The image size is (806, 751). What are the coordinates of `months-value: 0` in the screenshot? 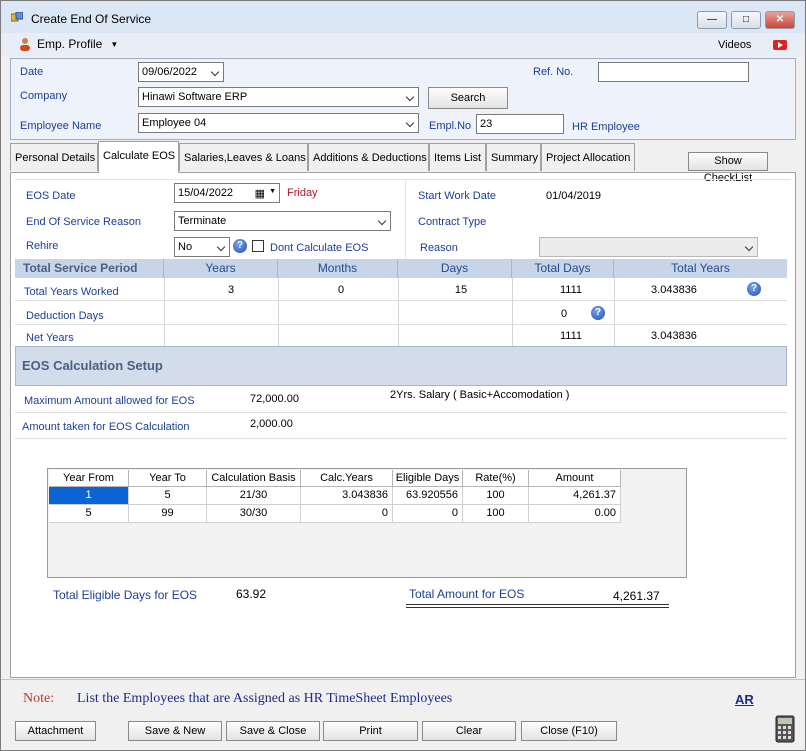 It's located at (341, 290).